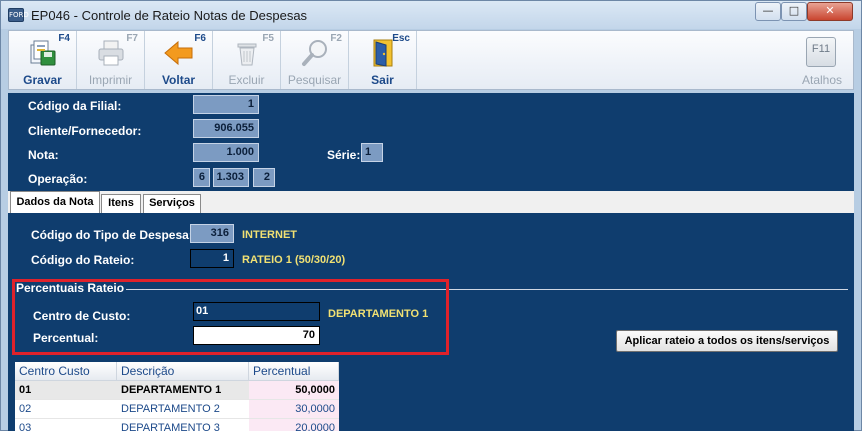 This screenshot has width=862, height=431. What do you see at coordinates (382, 80) in the screenshot?
I see `exit-label: Sair` at bounding box center [382, 80].